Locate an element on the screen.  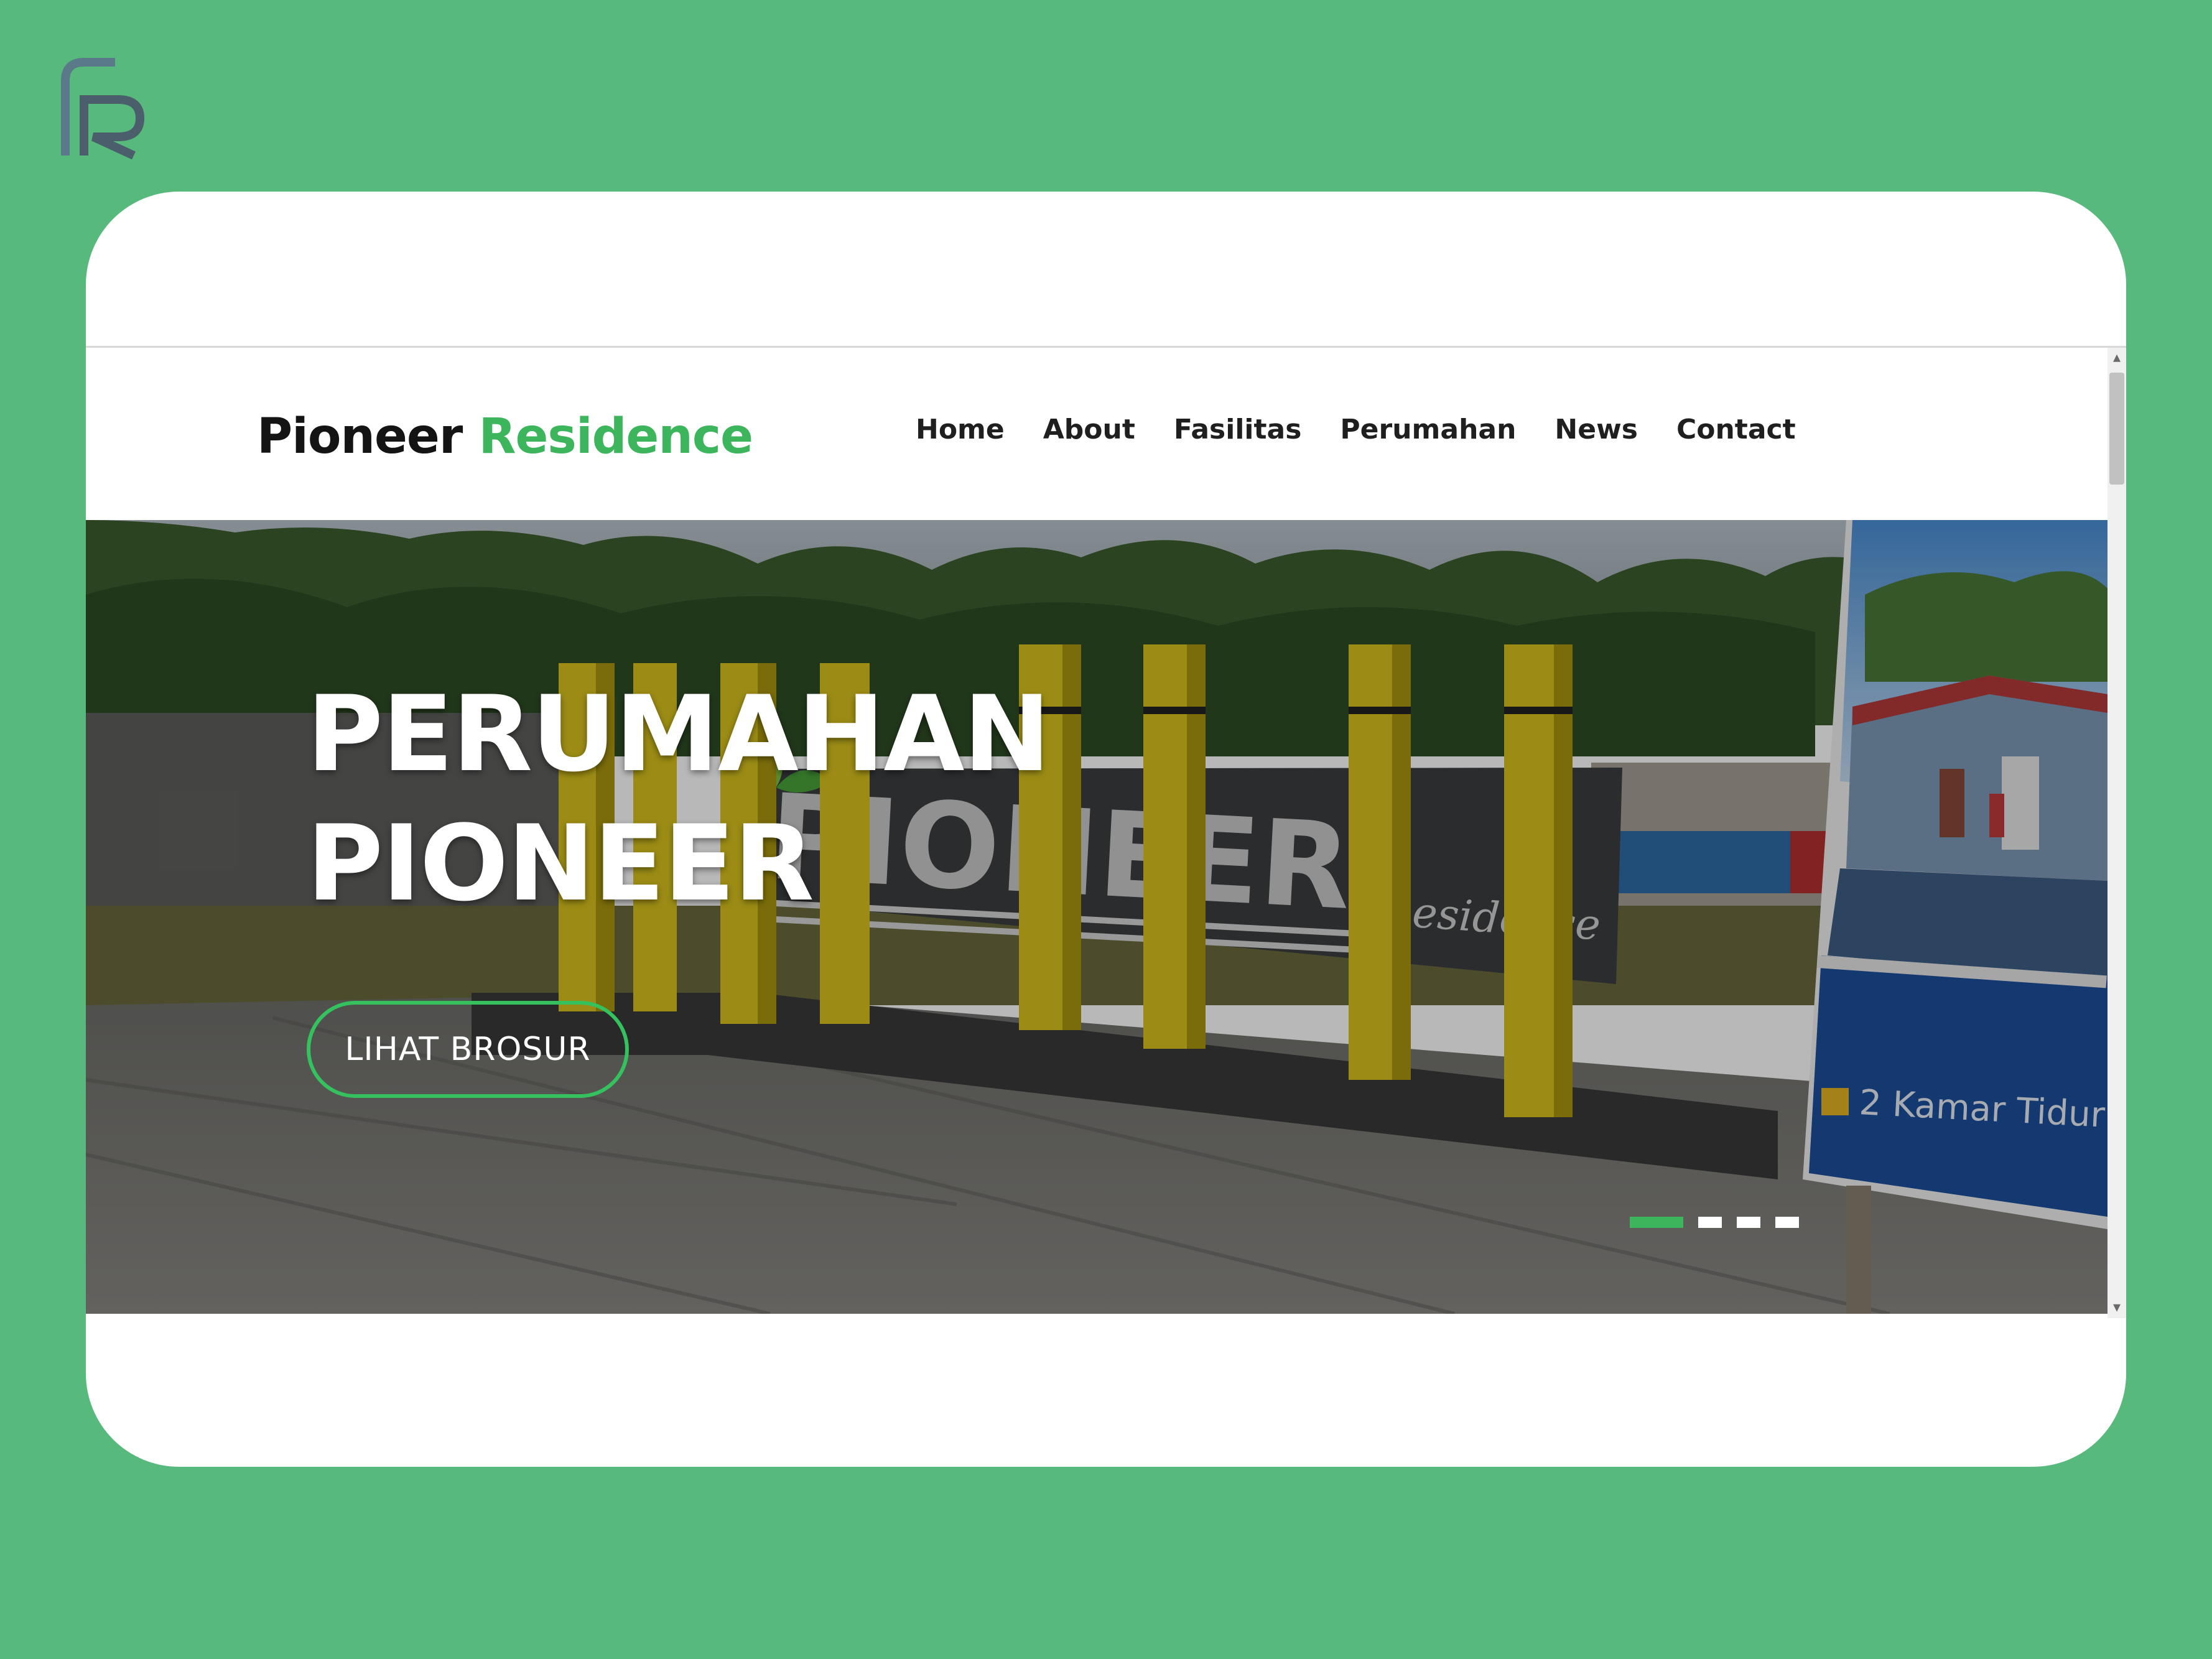
nav-item-perumahan: Perumahan is located at coordinates (1428, 429).